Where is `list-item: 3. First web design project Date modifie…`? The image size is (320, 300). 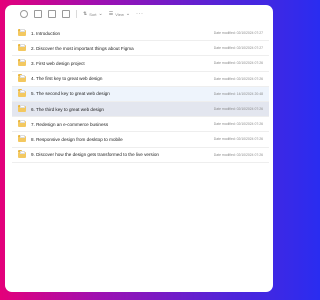 list-item: 3. First web design project Date modifie… is located at coordinates (140, 64).